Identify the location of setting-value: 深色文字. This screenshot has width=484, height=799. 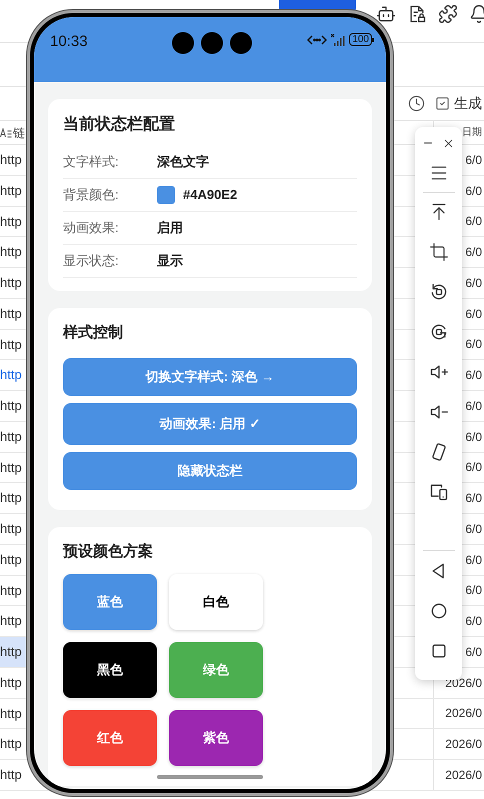
(183, 162).